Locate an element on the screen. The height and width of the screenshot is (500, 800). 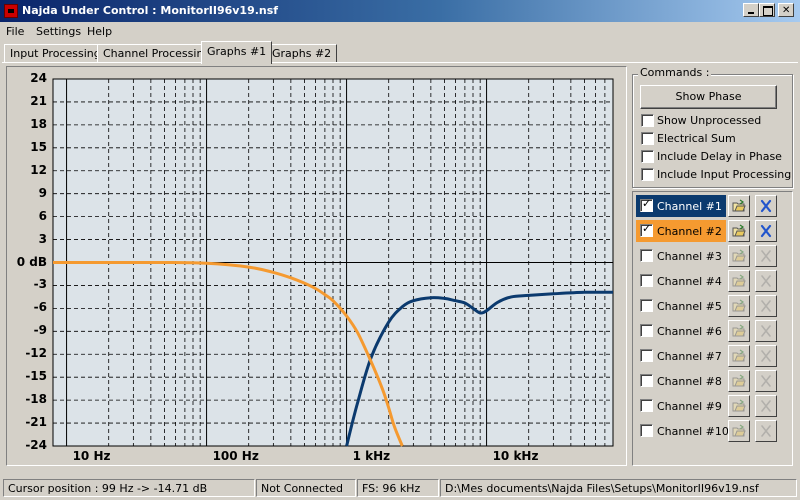
channel-3-row: Channel #3 is located at coordinates (681, 256).